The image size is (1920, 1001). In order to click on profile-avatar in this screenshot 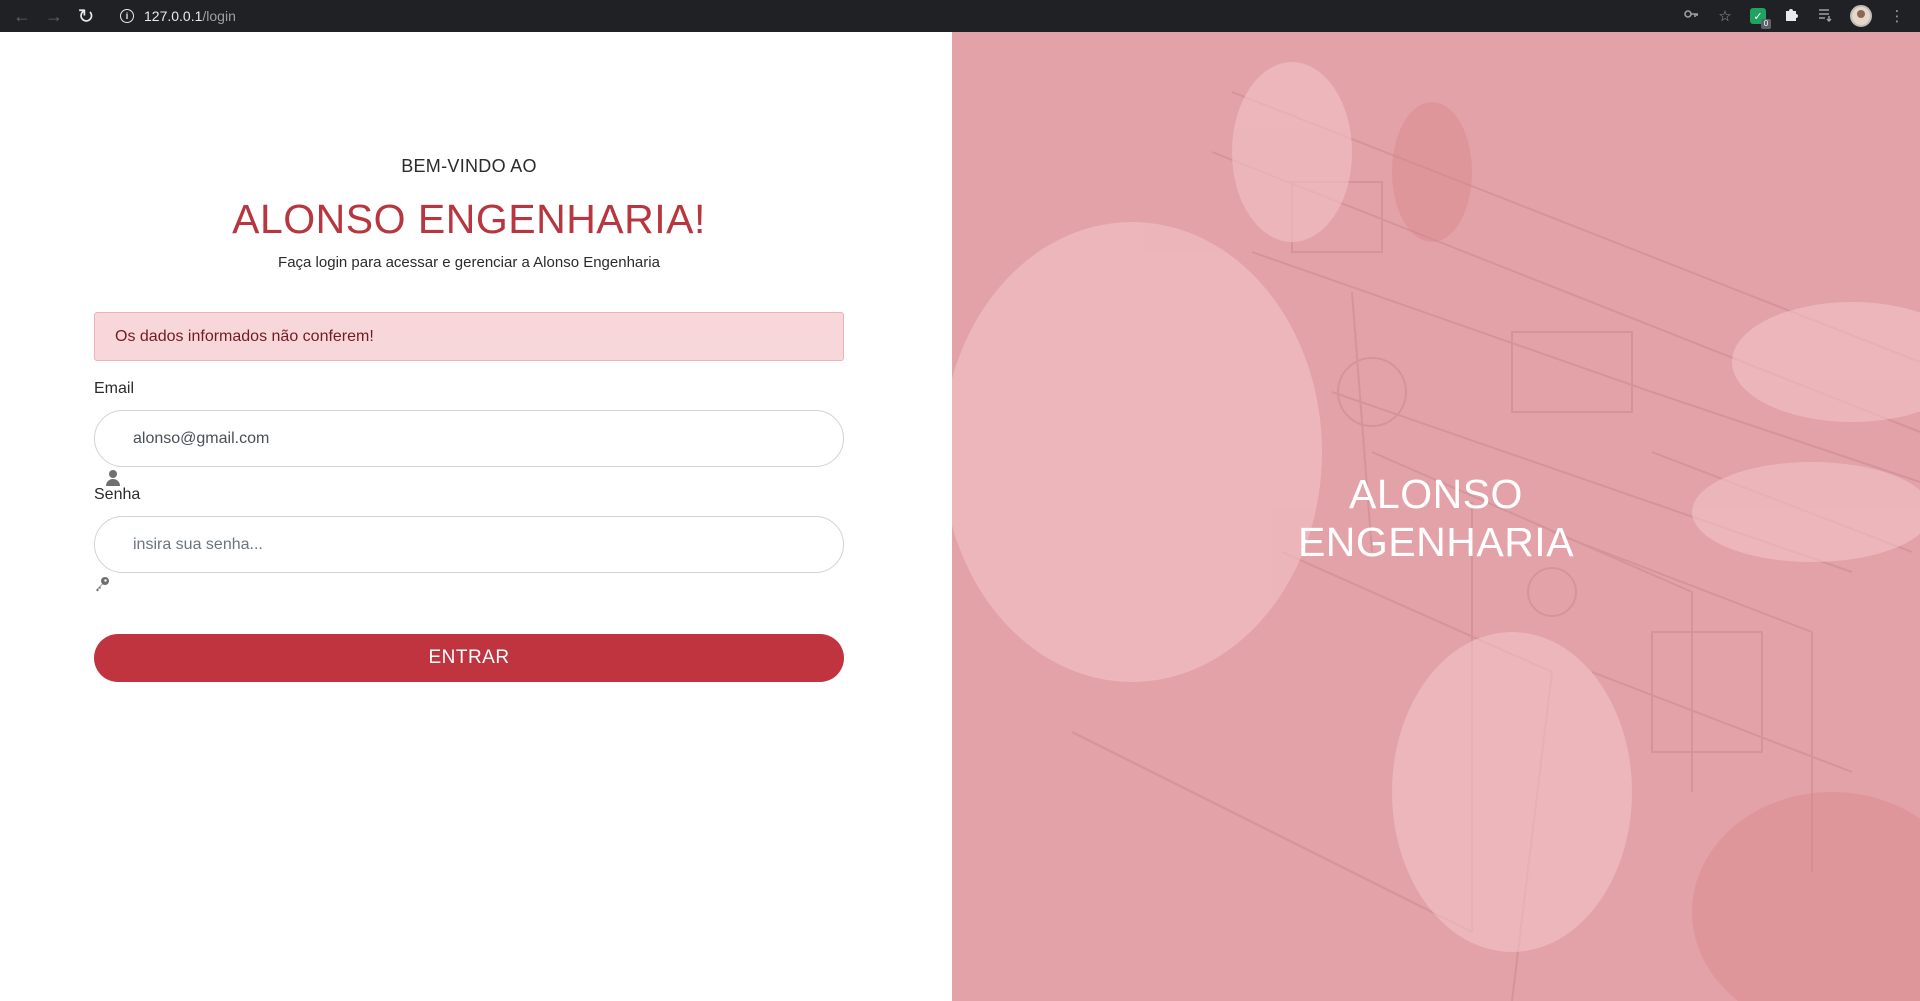, I will do `click(1861, 16)`.